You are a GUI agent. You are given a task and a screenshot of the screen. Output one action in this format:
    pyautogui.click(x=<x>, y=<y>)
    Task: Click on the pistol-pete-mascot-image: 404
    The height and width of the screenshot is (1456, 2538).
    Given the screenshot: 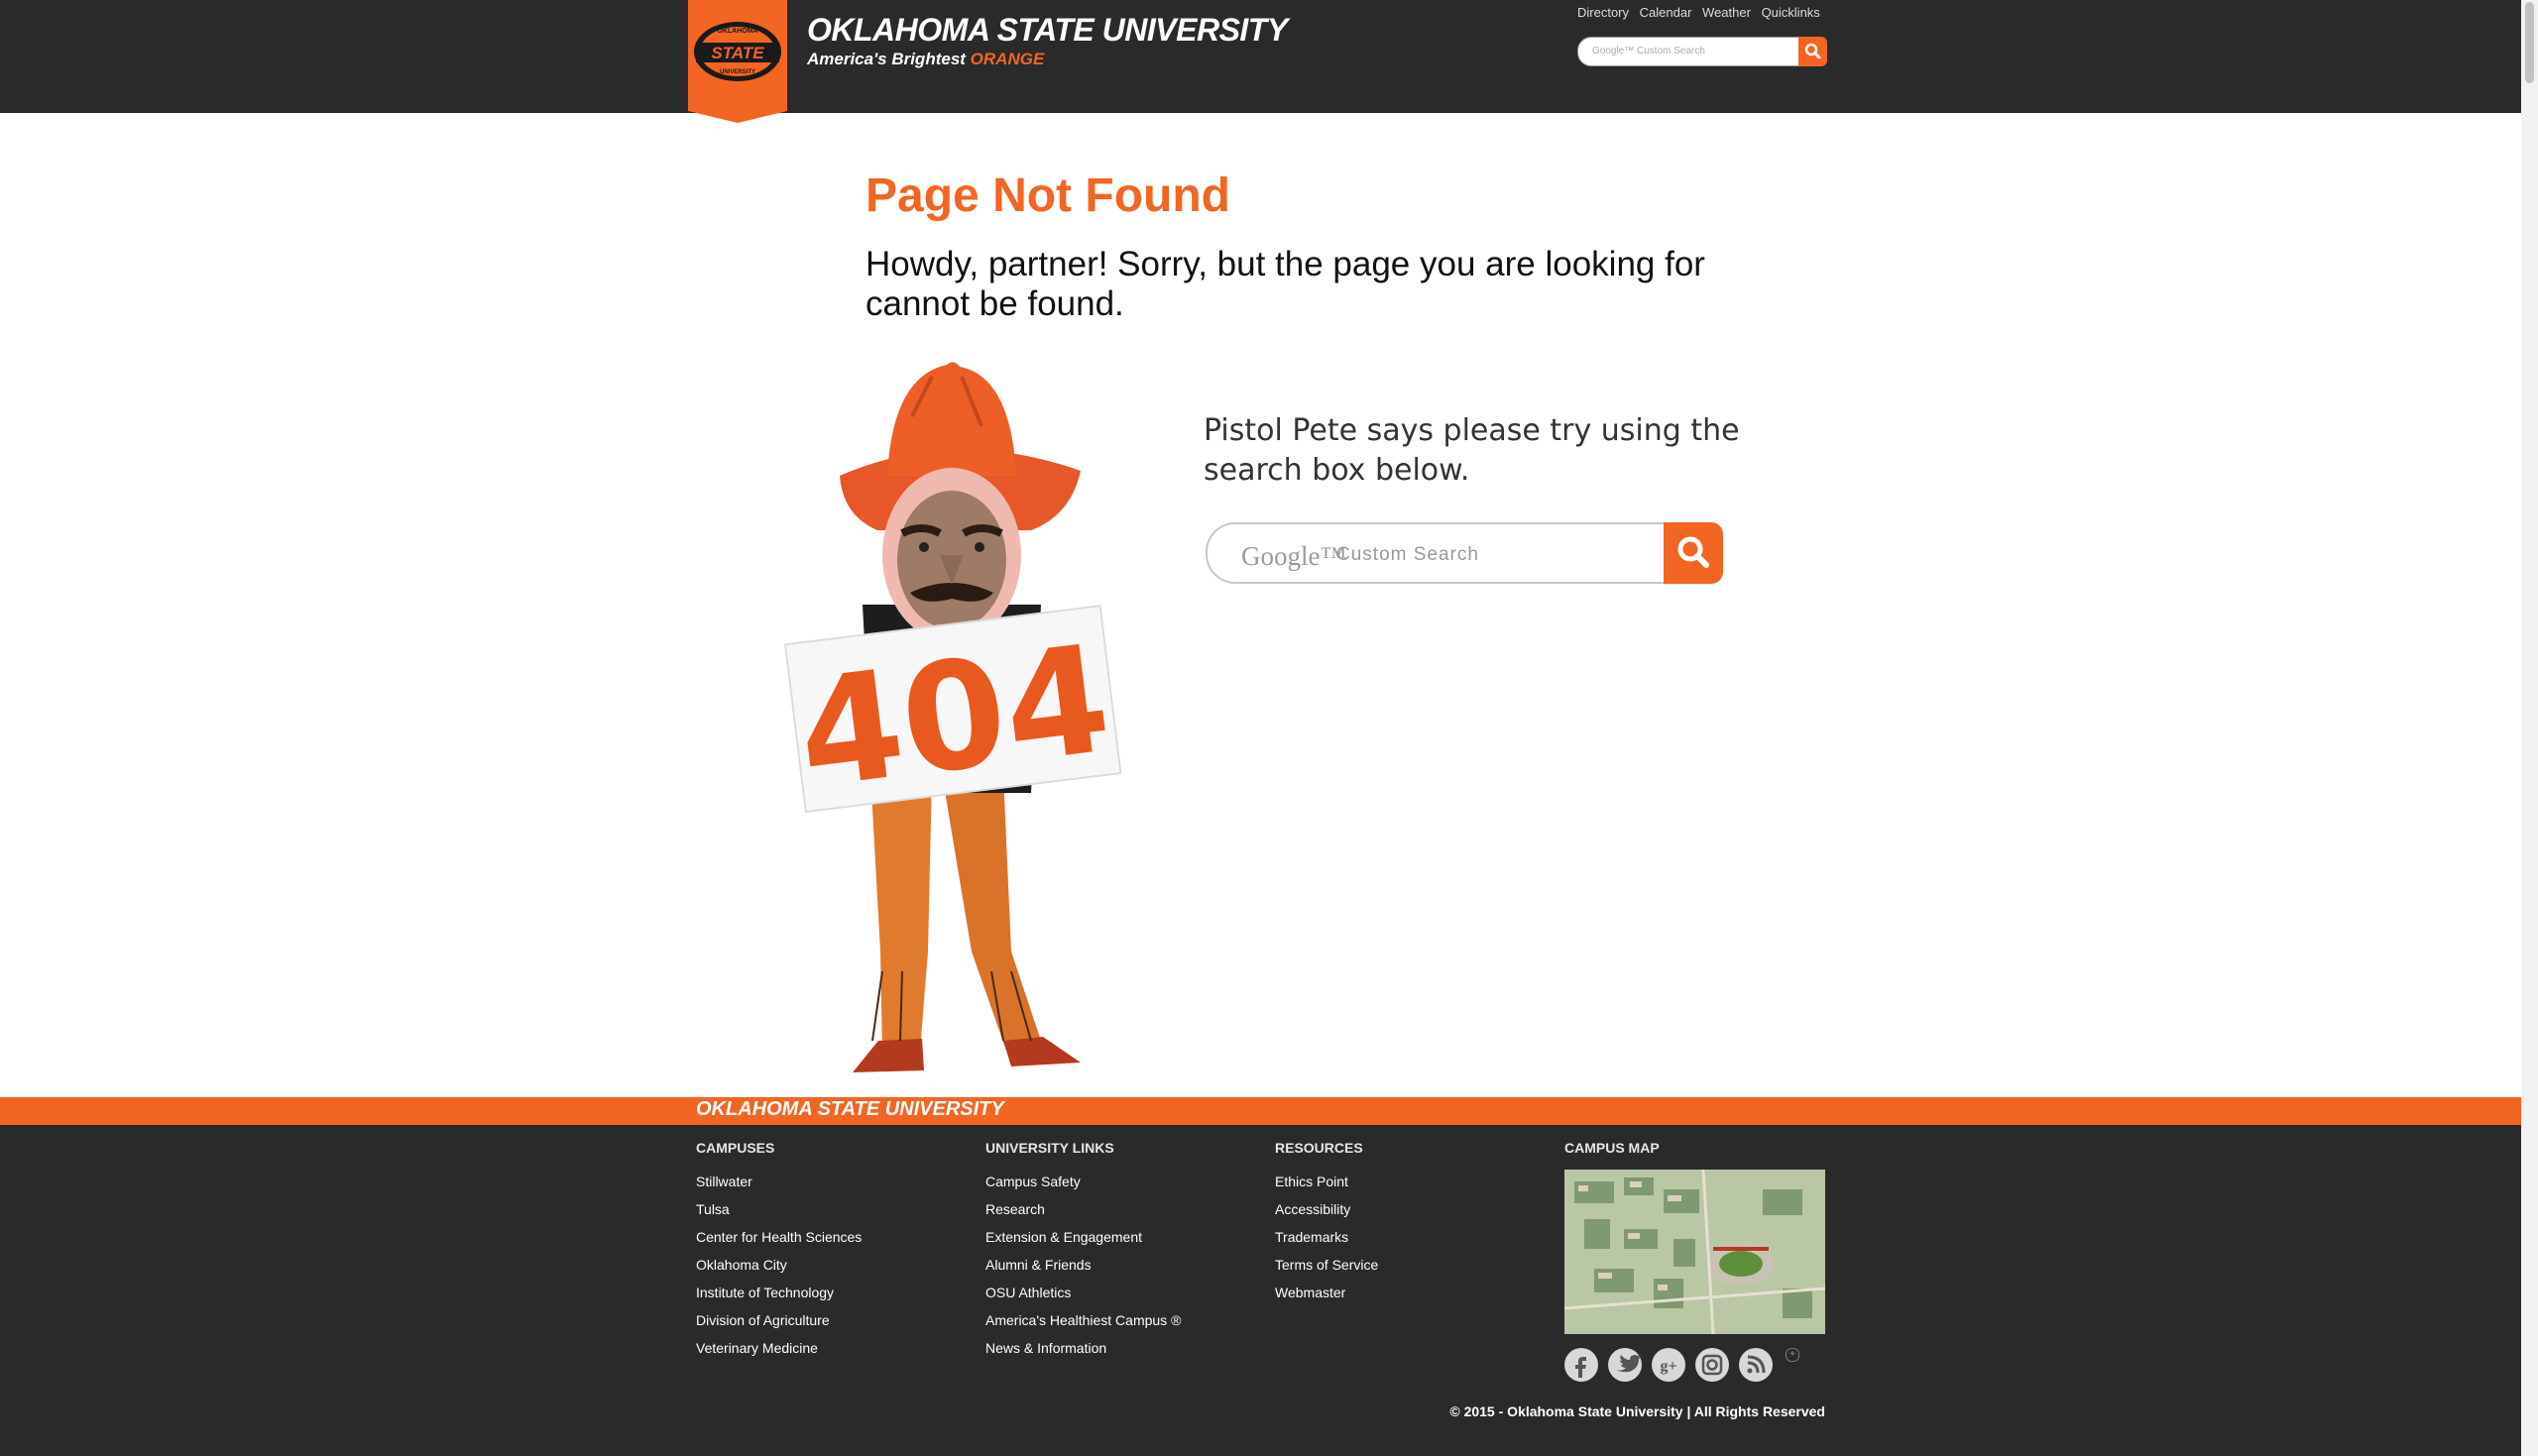 What is the action you would take?
    pyautogui.click(x=952, y=717)
    